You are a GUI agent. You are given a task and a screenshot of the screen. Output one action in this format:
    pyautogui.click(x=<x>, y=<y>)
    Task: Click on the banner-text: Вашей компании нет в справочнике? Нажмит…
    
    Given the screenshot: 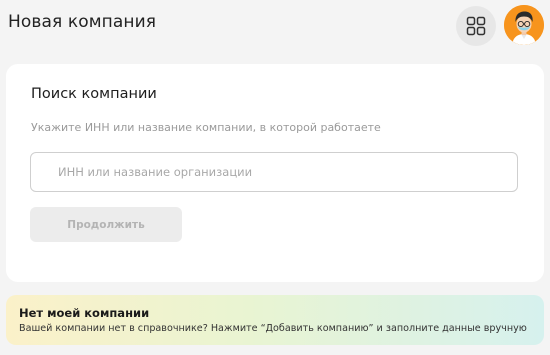 What is the action you would take?
    pyautogui.click(x=273, y=328)
    